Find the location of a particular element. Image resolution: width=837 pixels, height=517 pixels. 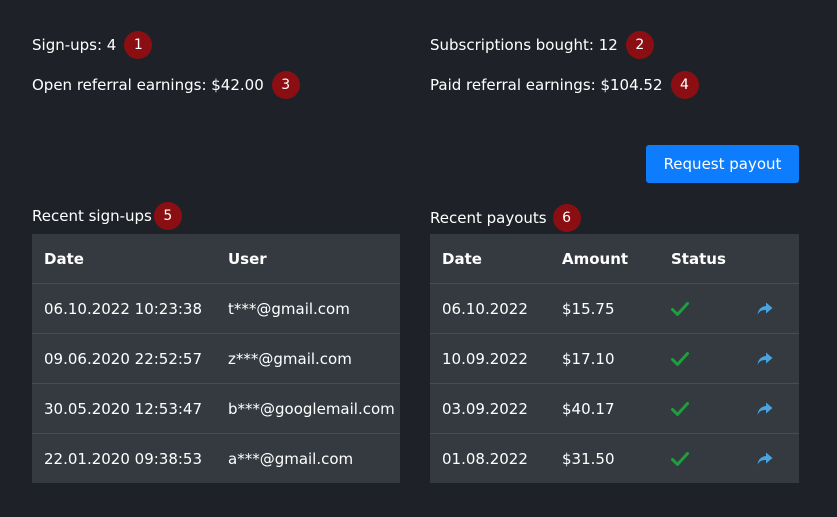

table-row: 06.10.2022 10:23:38 t***@gmail.com is located at coordinates (216, 308).